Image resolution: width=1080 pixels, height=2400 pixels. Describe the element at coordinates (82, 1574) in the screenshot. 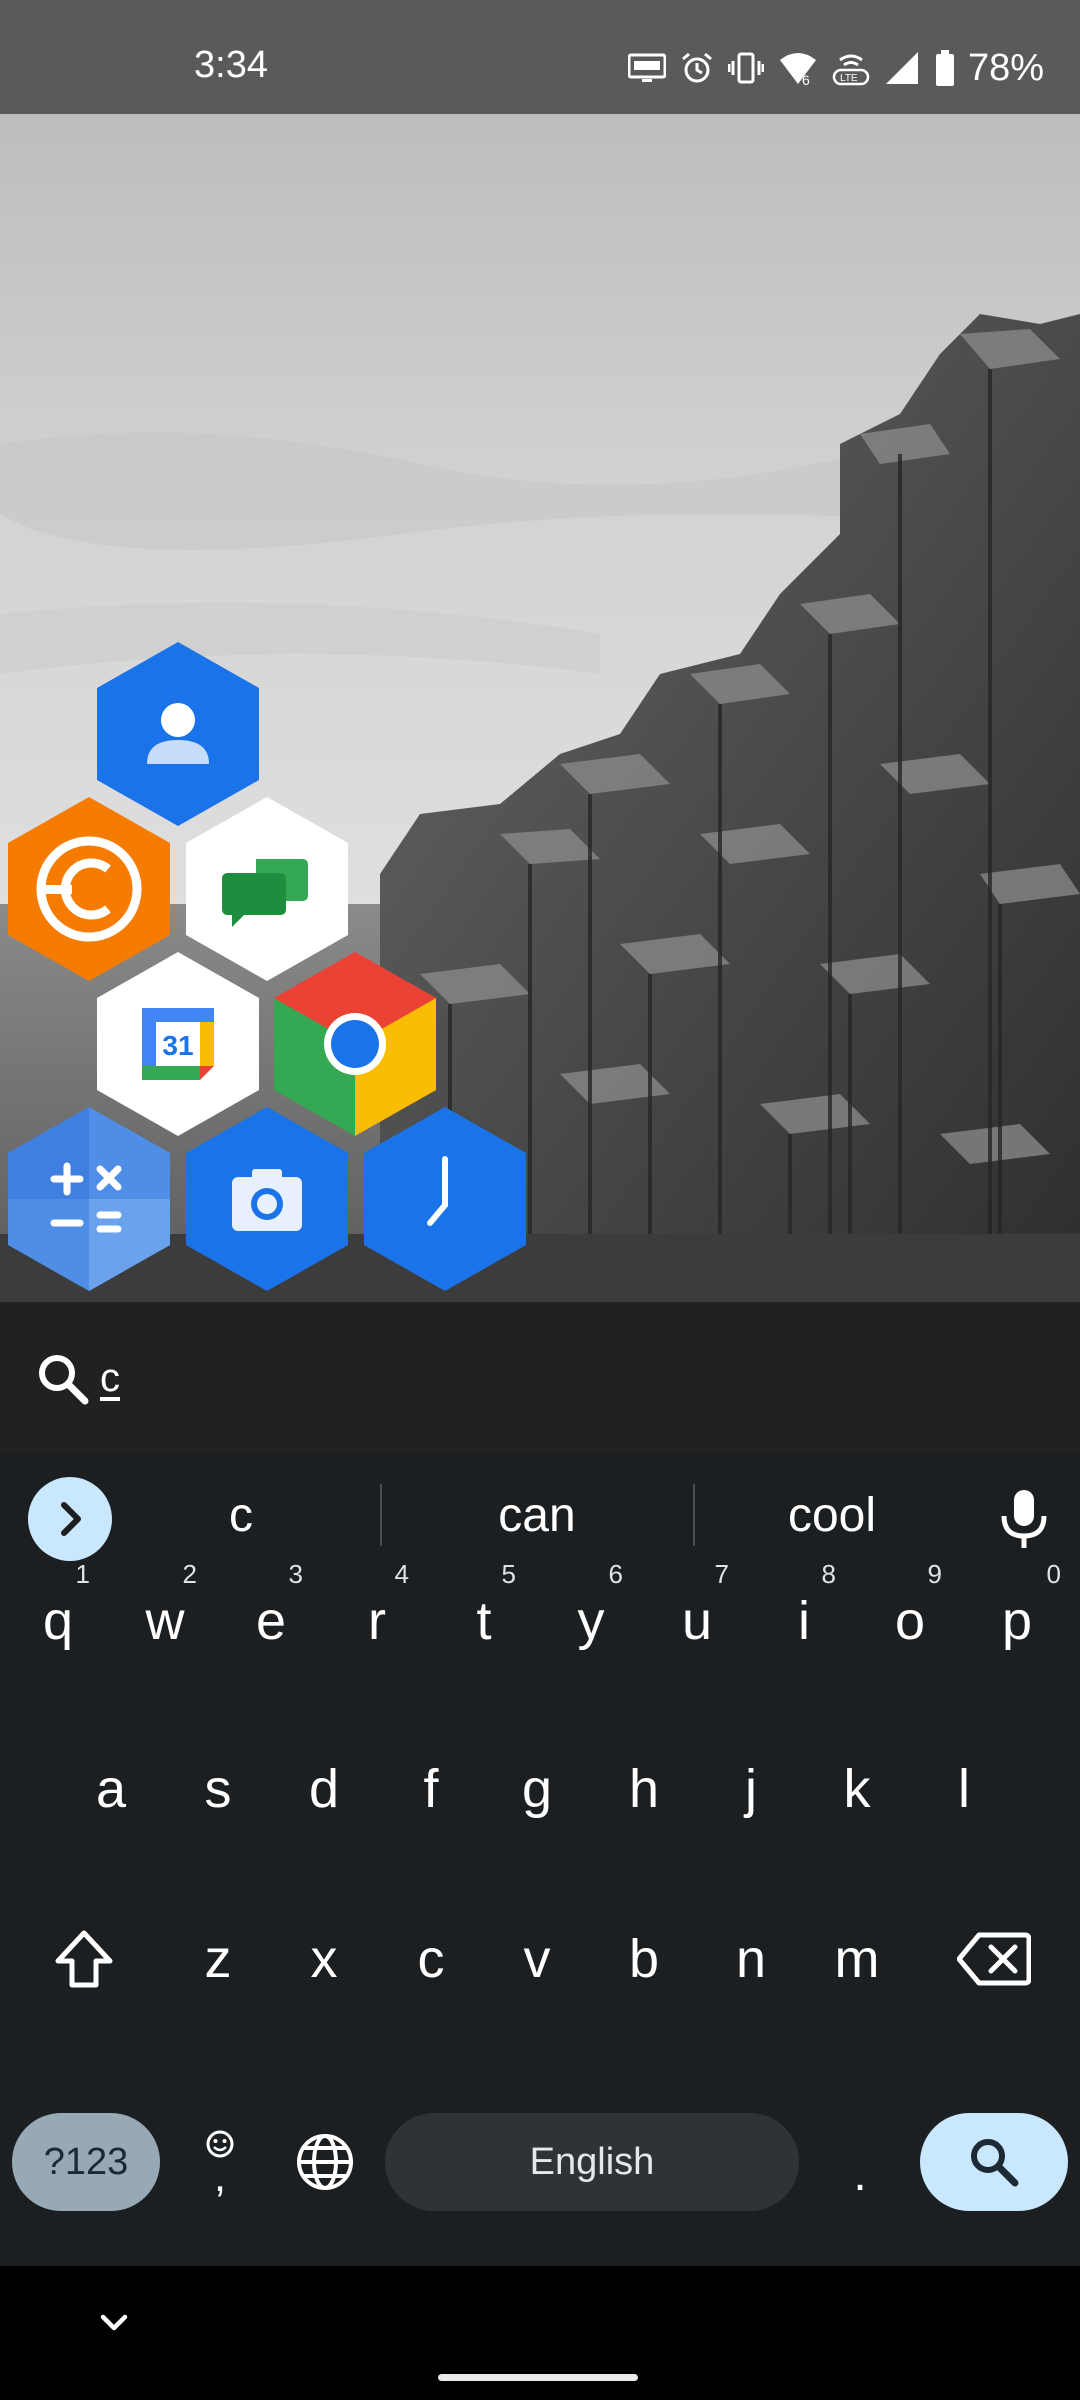

I see `key-hint: 1` at that location.